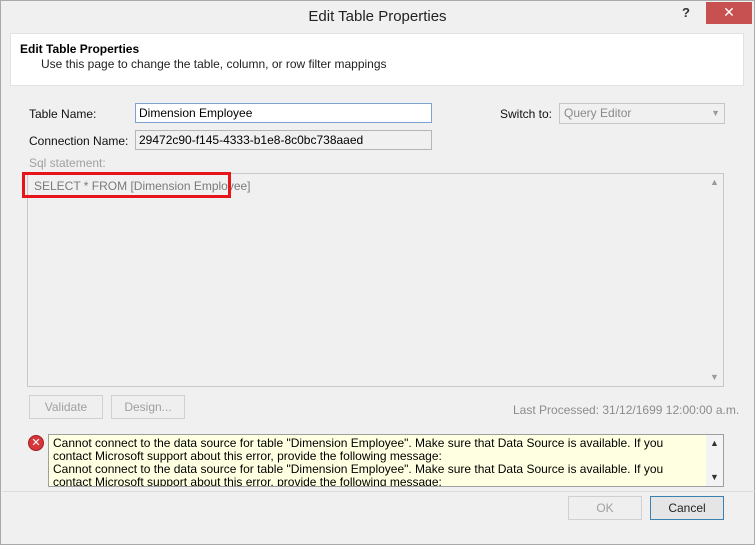 The width and height of the screenshot is (755, 545). Describe the element at coordinates (686, 14) in the screenshot. I see `help-button: ?` at that location.